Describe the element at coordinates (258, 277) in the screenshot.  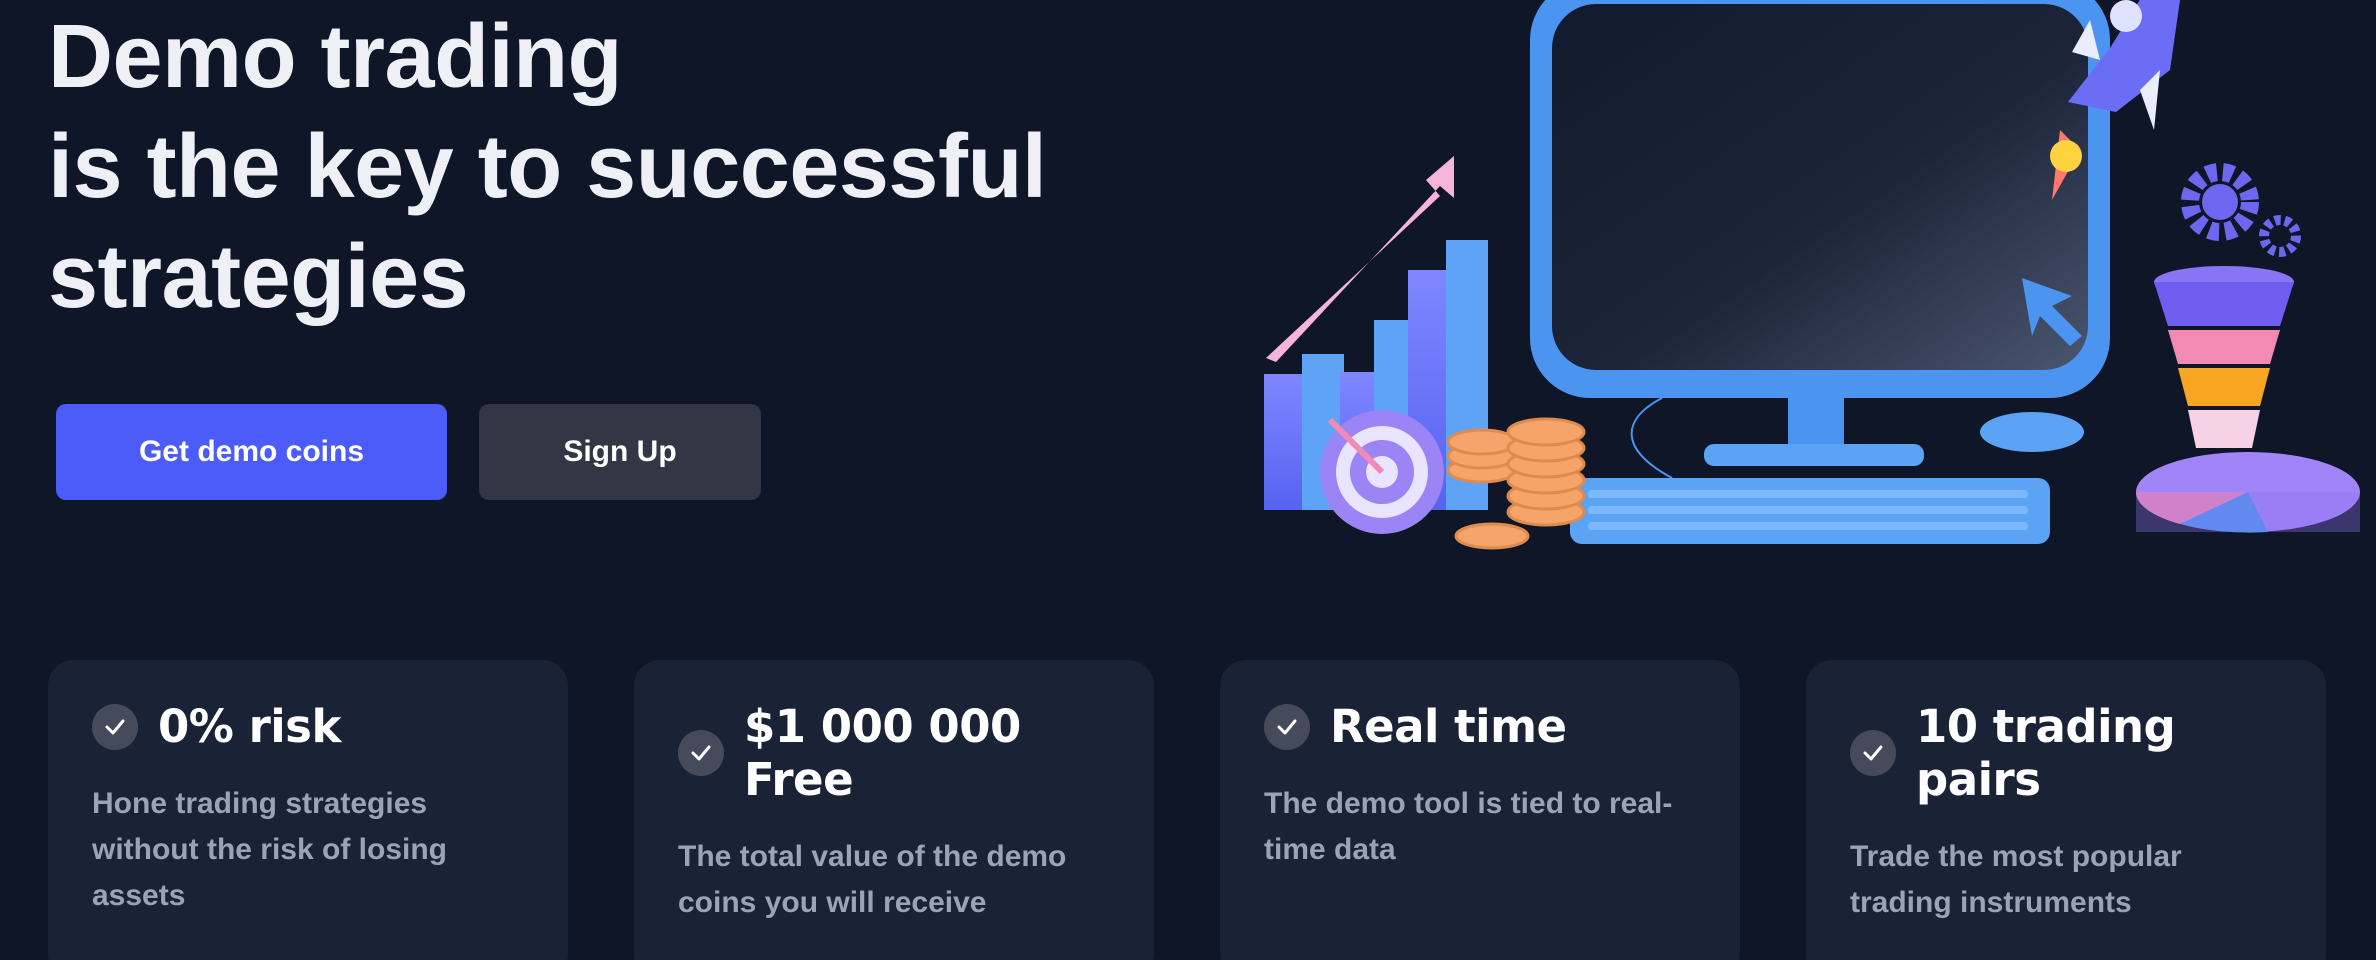
I see `hero-title-line-3: strategies` at that location.